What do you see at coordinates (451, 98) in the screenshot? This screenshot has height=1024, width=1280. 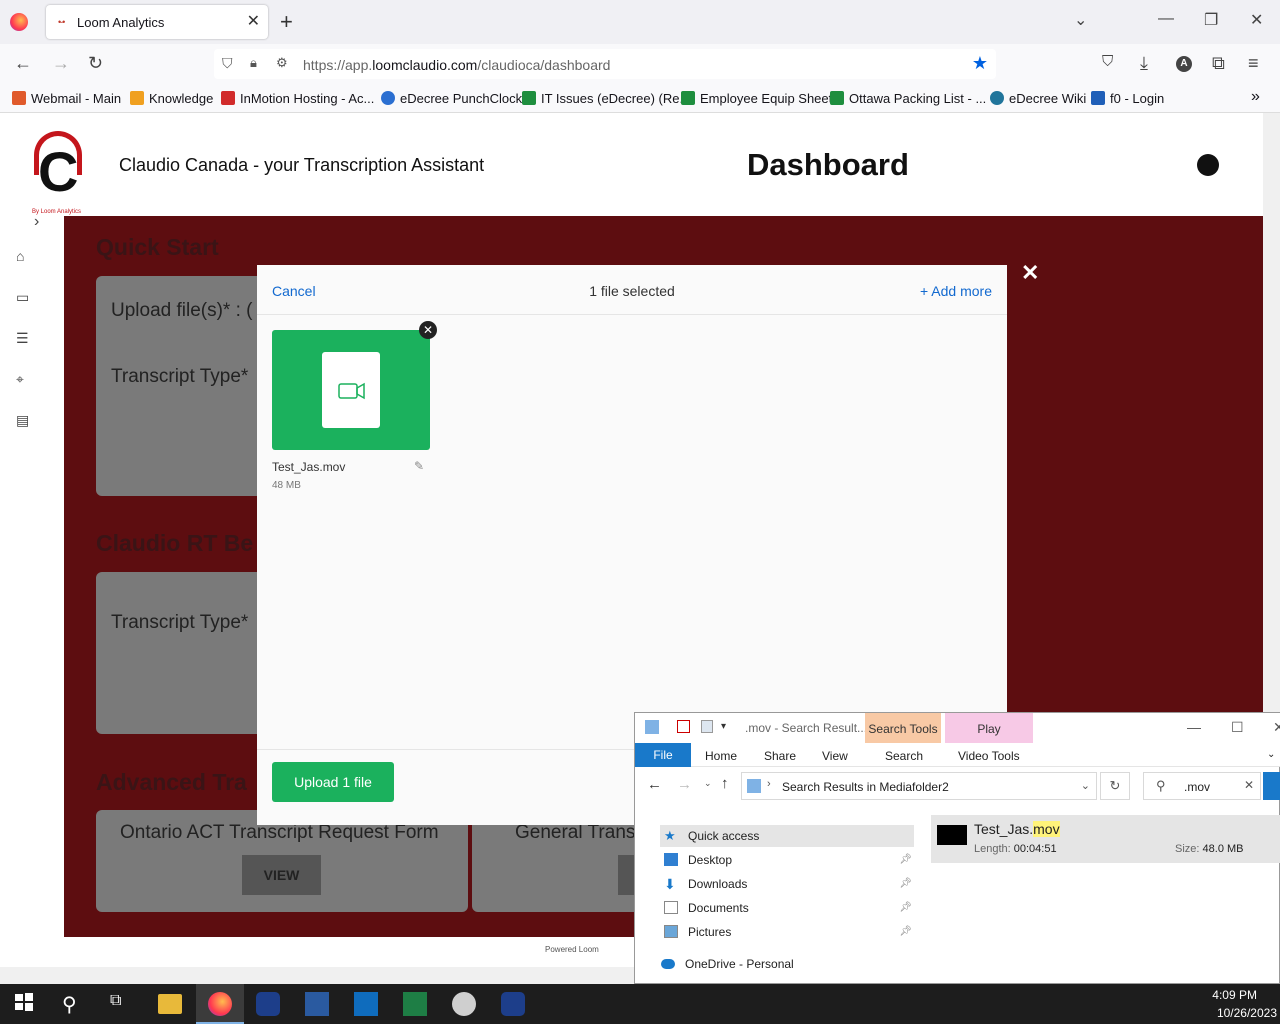 I see `bookmark-item: eDecree PunchClock` at bounding box center [451, 98].